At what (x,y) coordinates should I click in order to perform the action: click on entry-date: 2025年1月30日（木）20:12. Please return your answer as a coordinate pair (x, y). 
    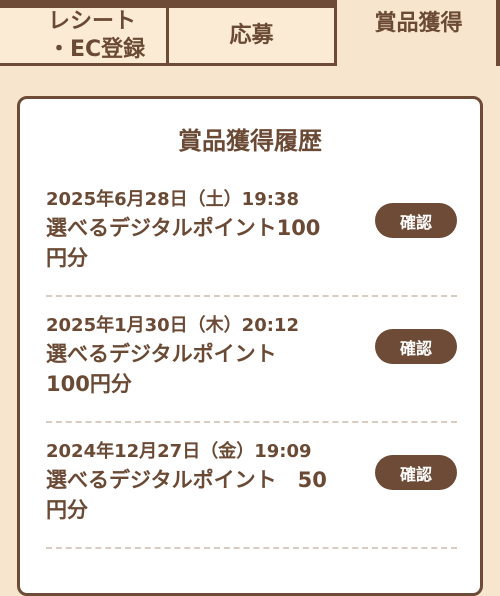
    Looking at the image, I should click on (172, 325).